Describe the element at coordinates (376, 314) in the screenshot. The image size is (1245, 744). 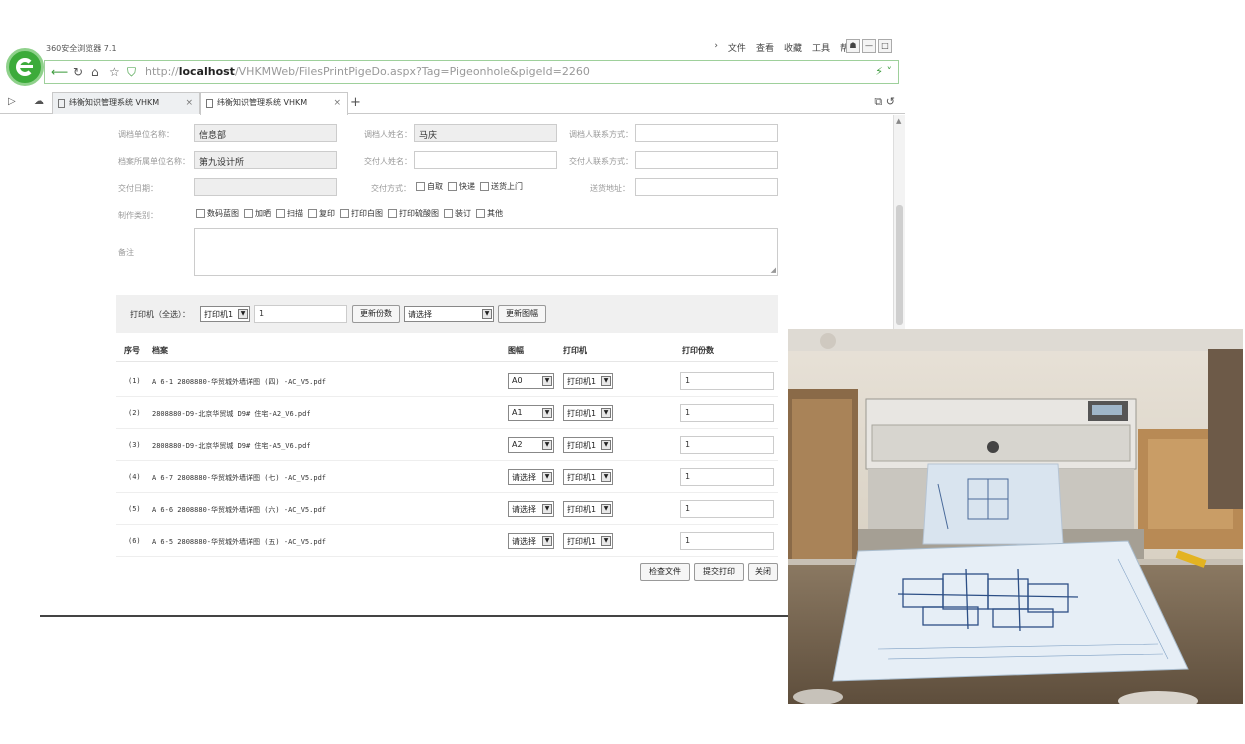
I see `update-copies-button: 更新份数` at that location.